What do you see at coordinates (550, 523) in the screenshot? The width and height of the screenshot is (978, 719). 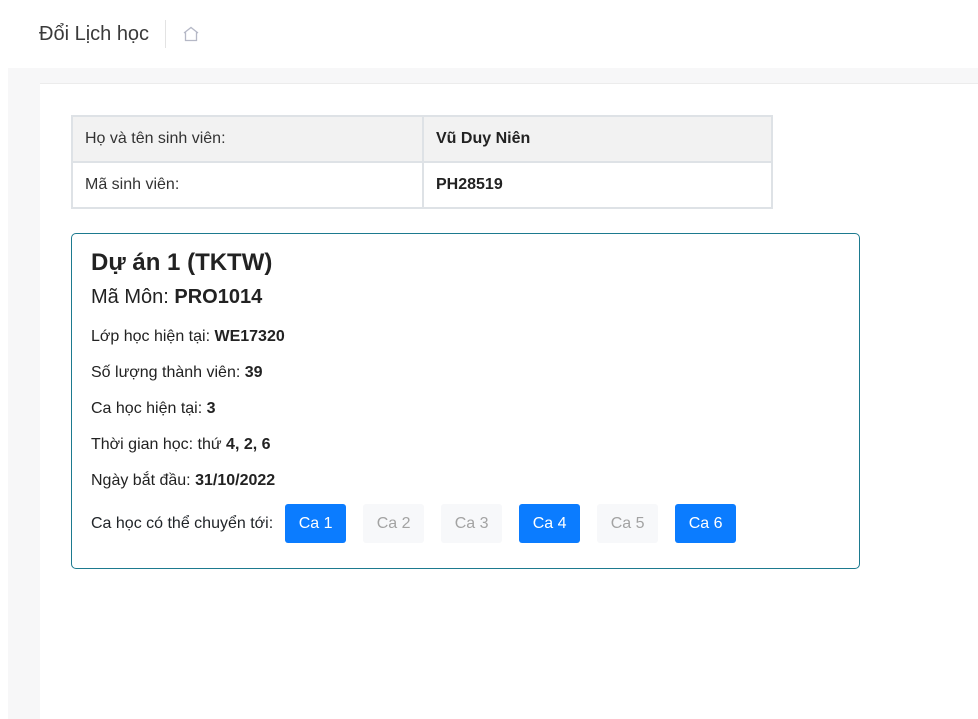 I see `shift-button-4: Ca 4` at bounding box center [550, 523].